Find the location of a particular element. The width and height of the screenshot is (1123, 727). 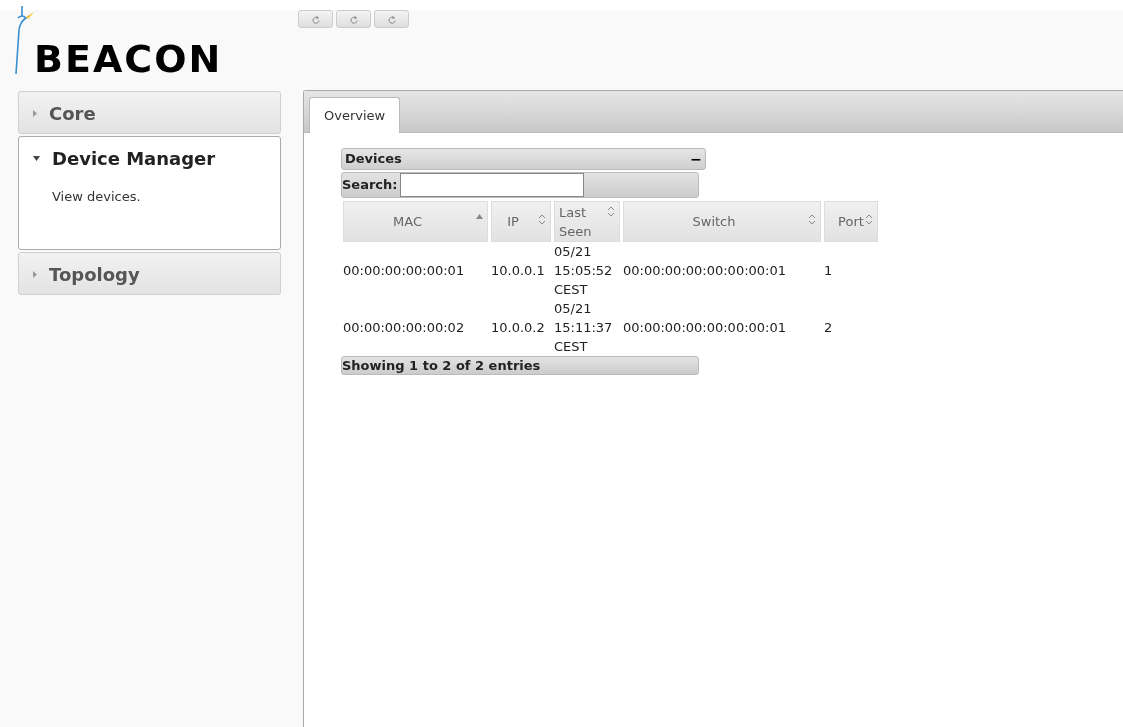

lighthouse-icon is located at coordinates (24, 40).